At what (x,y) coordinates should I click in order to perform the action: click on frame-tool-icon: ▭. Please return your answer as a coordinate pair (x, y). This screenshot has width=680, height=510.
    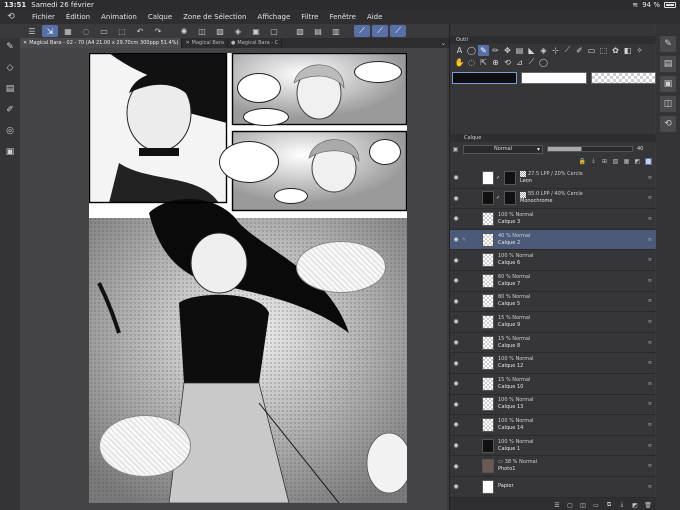
    Looking at the image, I should click on (591, 50).